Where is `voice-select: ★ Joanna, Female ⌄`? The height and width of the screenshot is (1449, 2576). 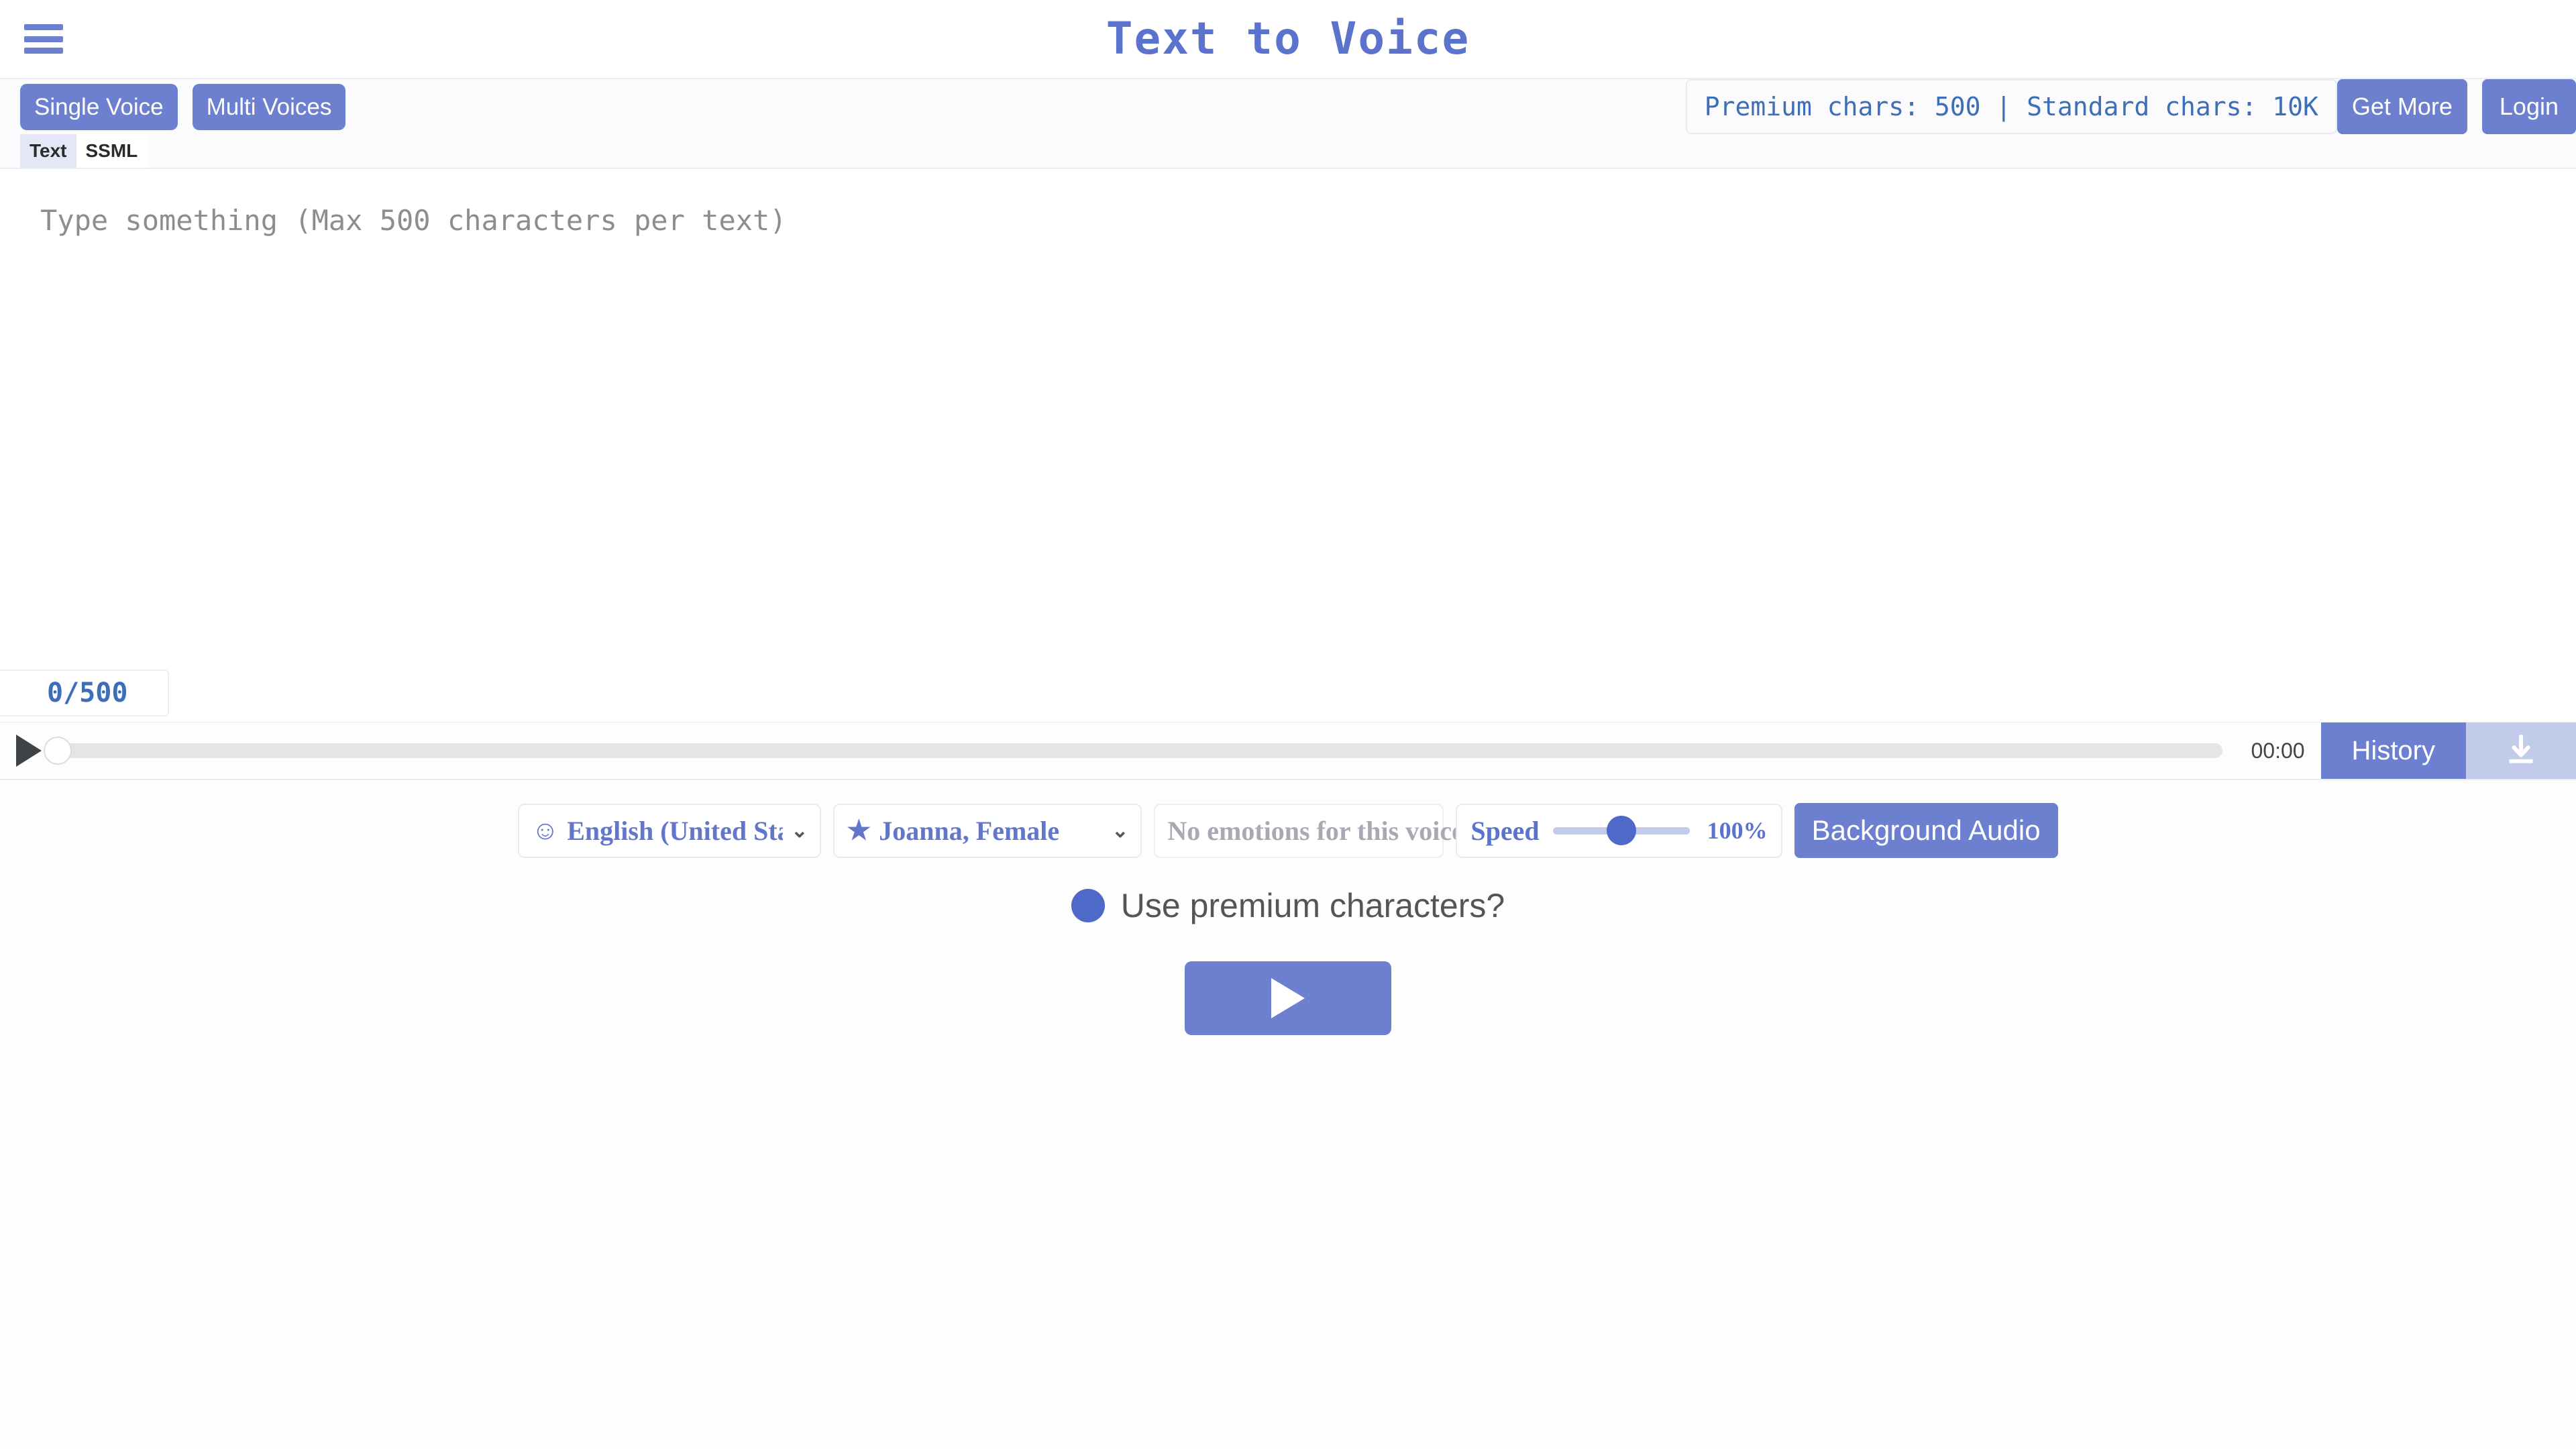 voice-select: ★ Joanna, Female ⌄ is located at coordinates (987, 830).